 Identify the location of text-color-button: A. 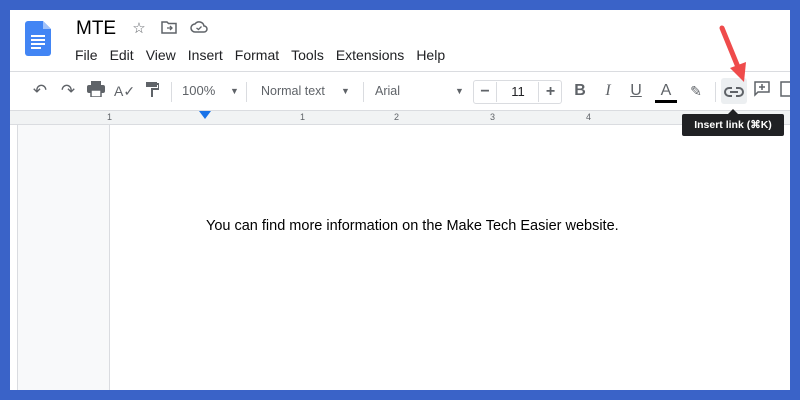
(666, 92).